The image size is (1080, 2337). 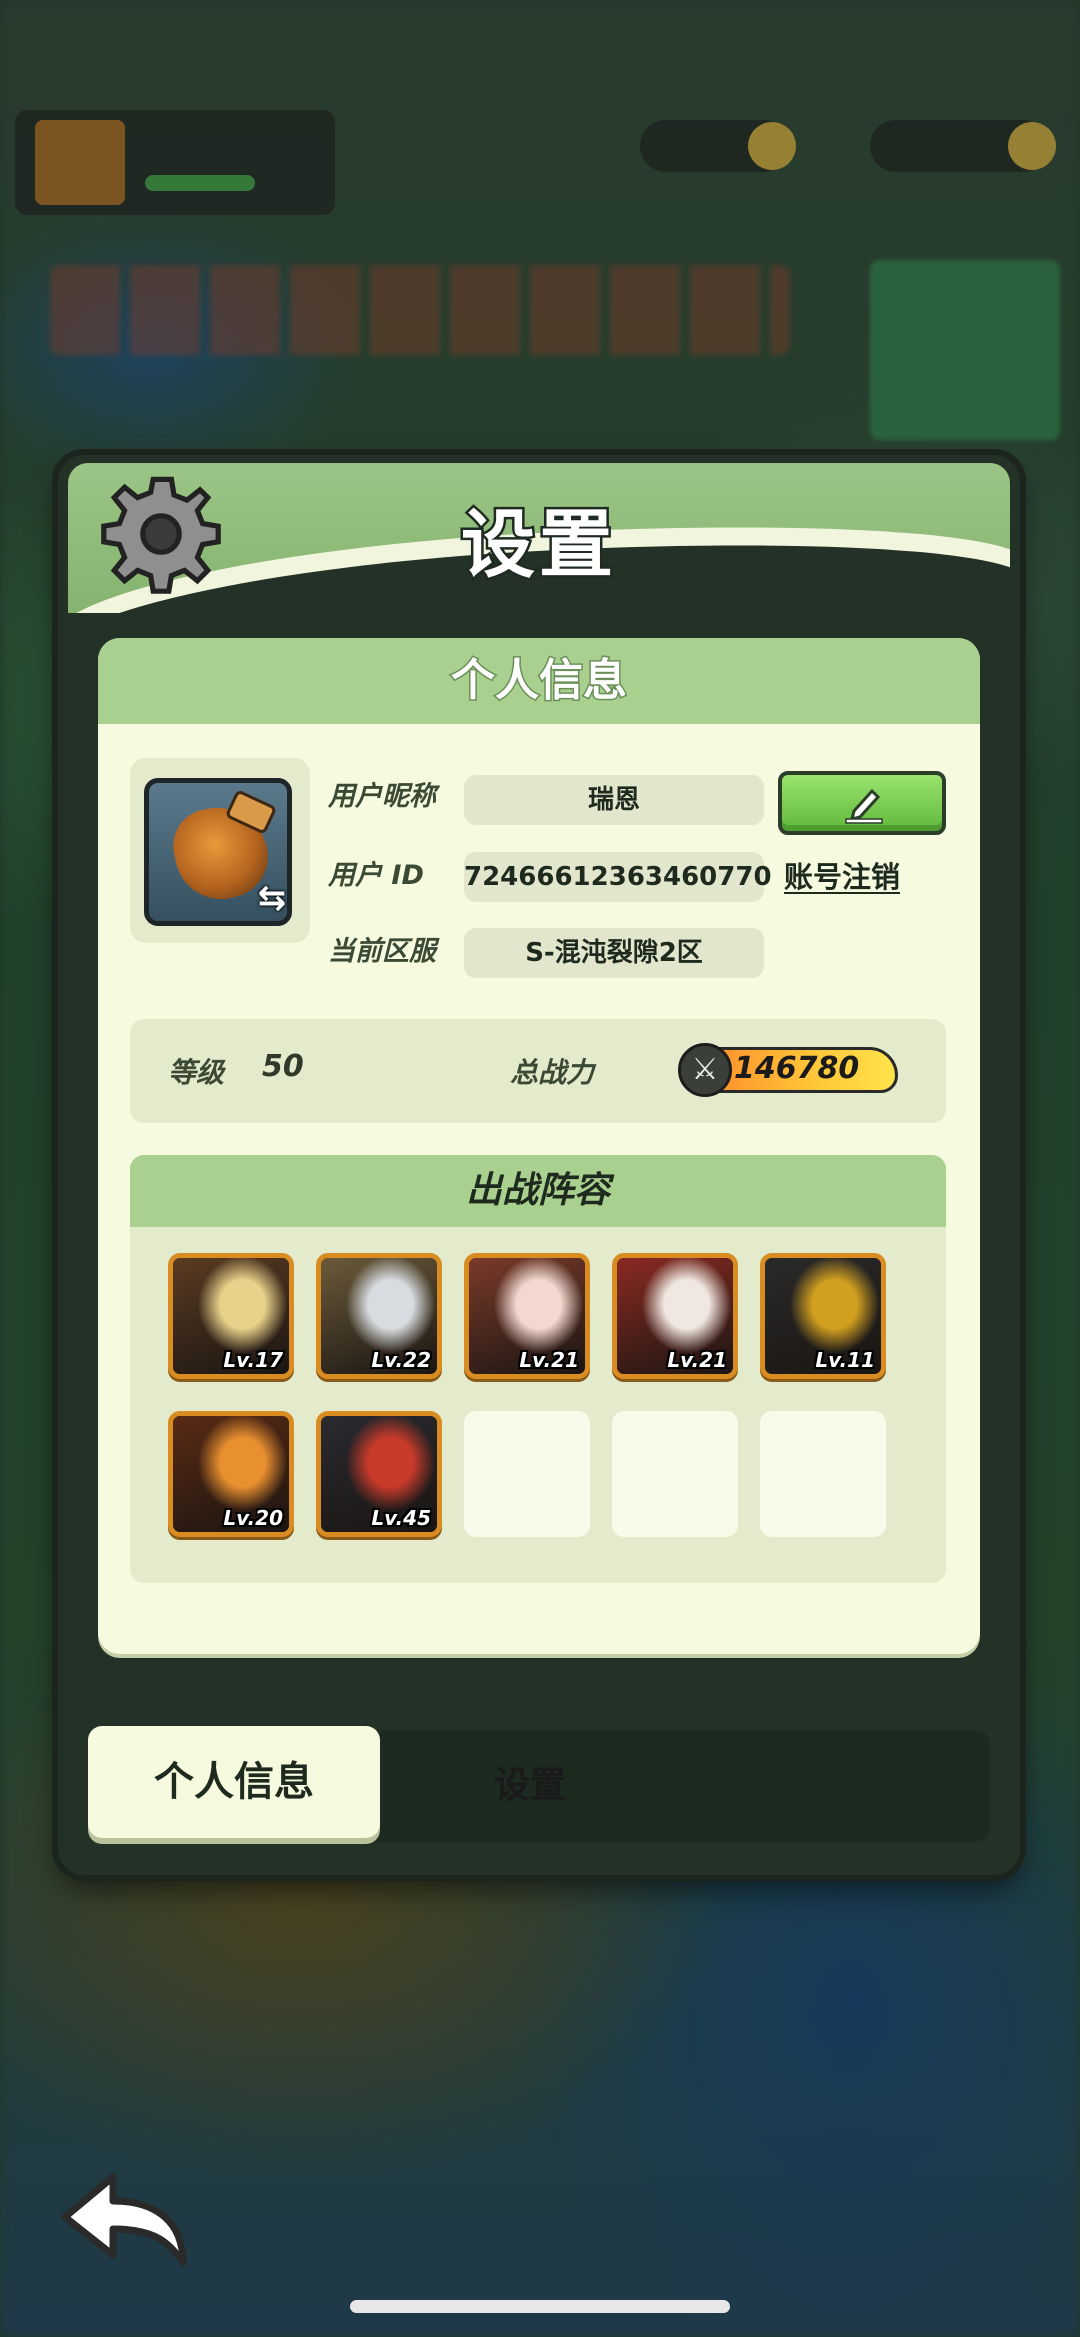 What do you see at coordinates (530, 1786) in the screenshot?
I see `tab-settings: 设置` at bounding box center [530, 1786].